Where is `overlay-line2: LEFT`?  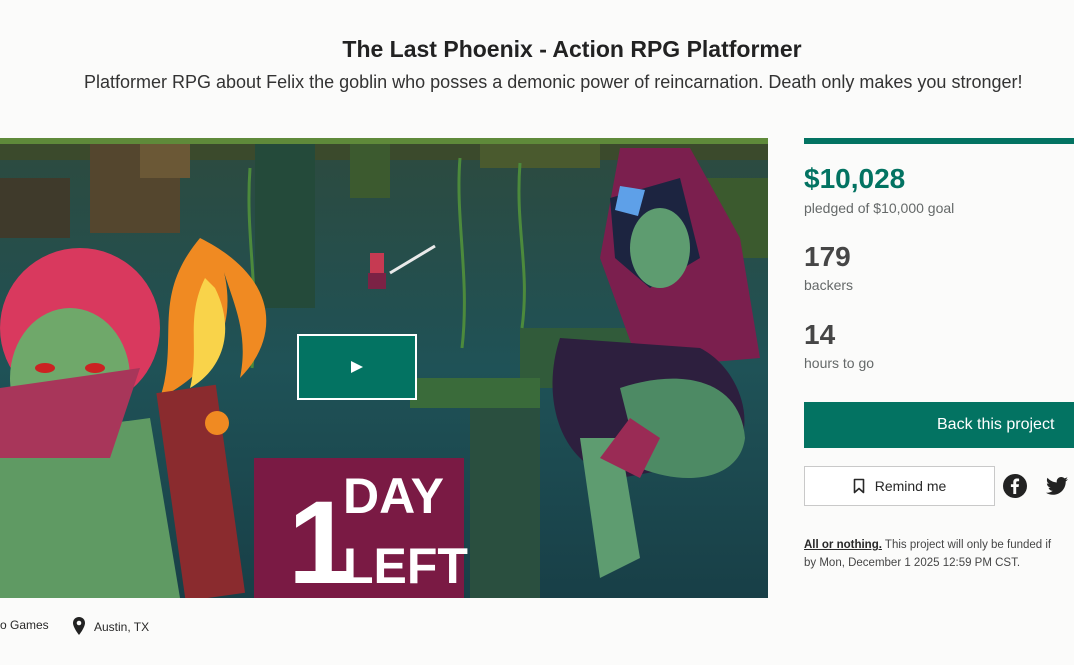
overlay-line2: LEFT is located at coordinates (405, 566).